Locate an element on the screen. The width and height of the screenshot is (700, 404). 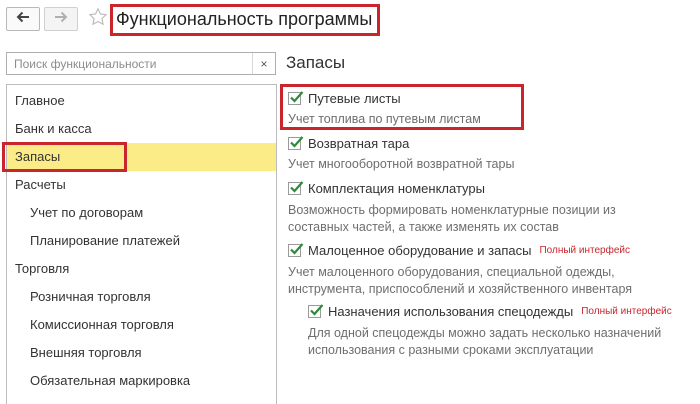
komplektatsiya-checkbox is located at coordinates (296, 188).